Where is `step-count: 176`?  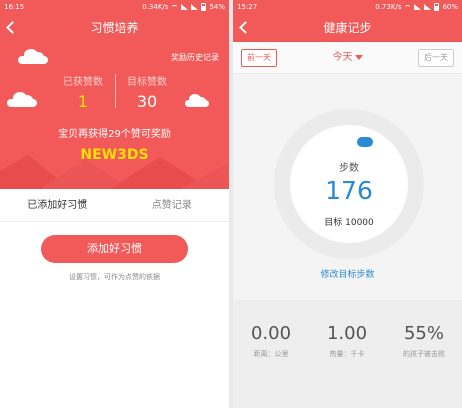 step-count: 176 is located at coordinates (349, 190).